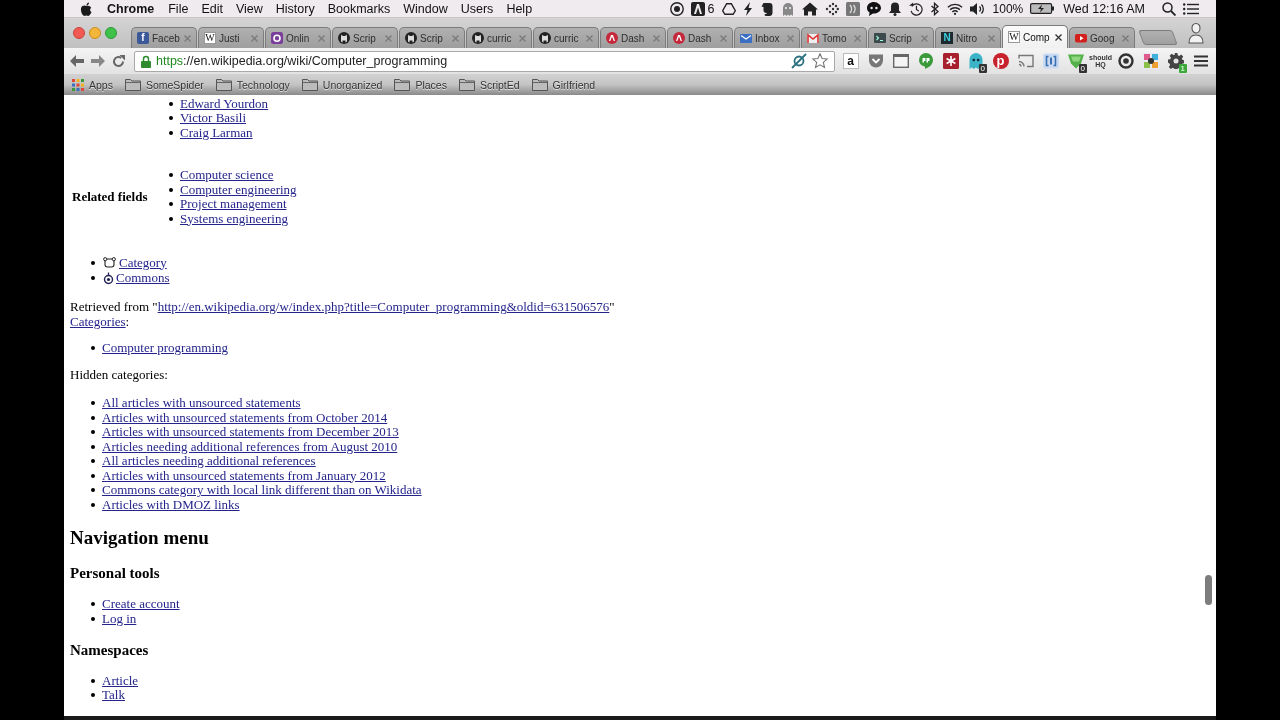 This screenshot has width=1280, height=720. Describe the element at coordinates (1050, 61) in the screenshot. I see `brackets-icon` at that location.